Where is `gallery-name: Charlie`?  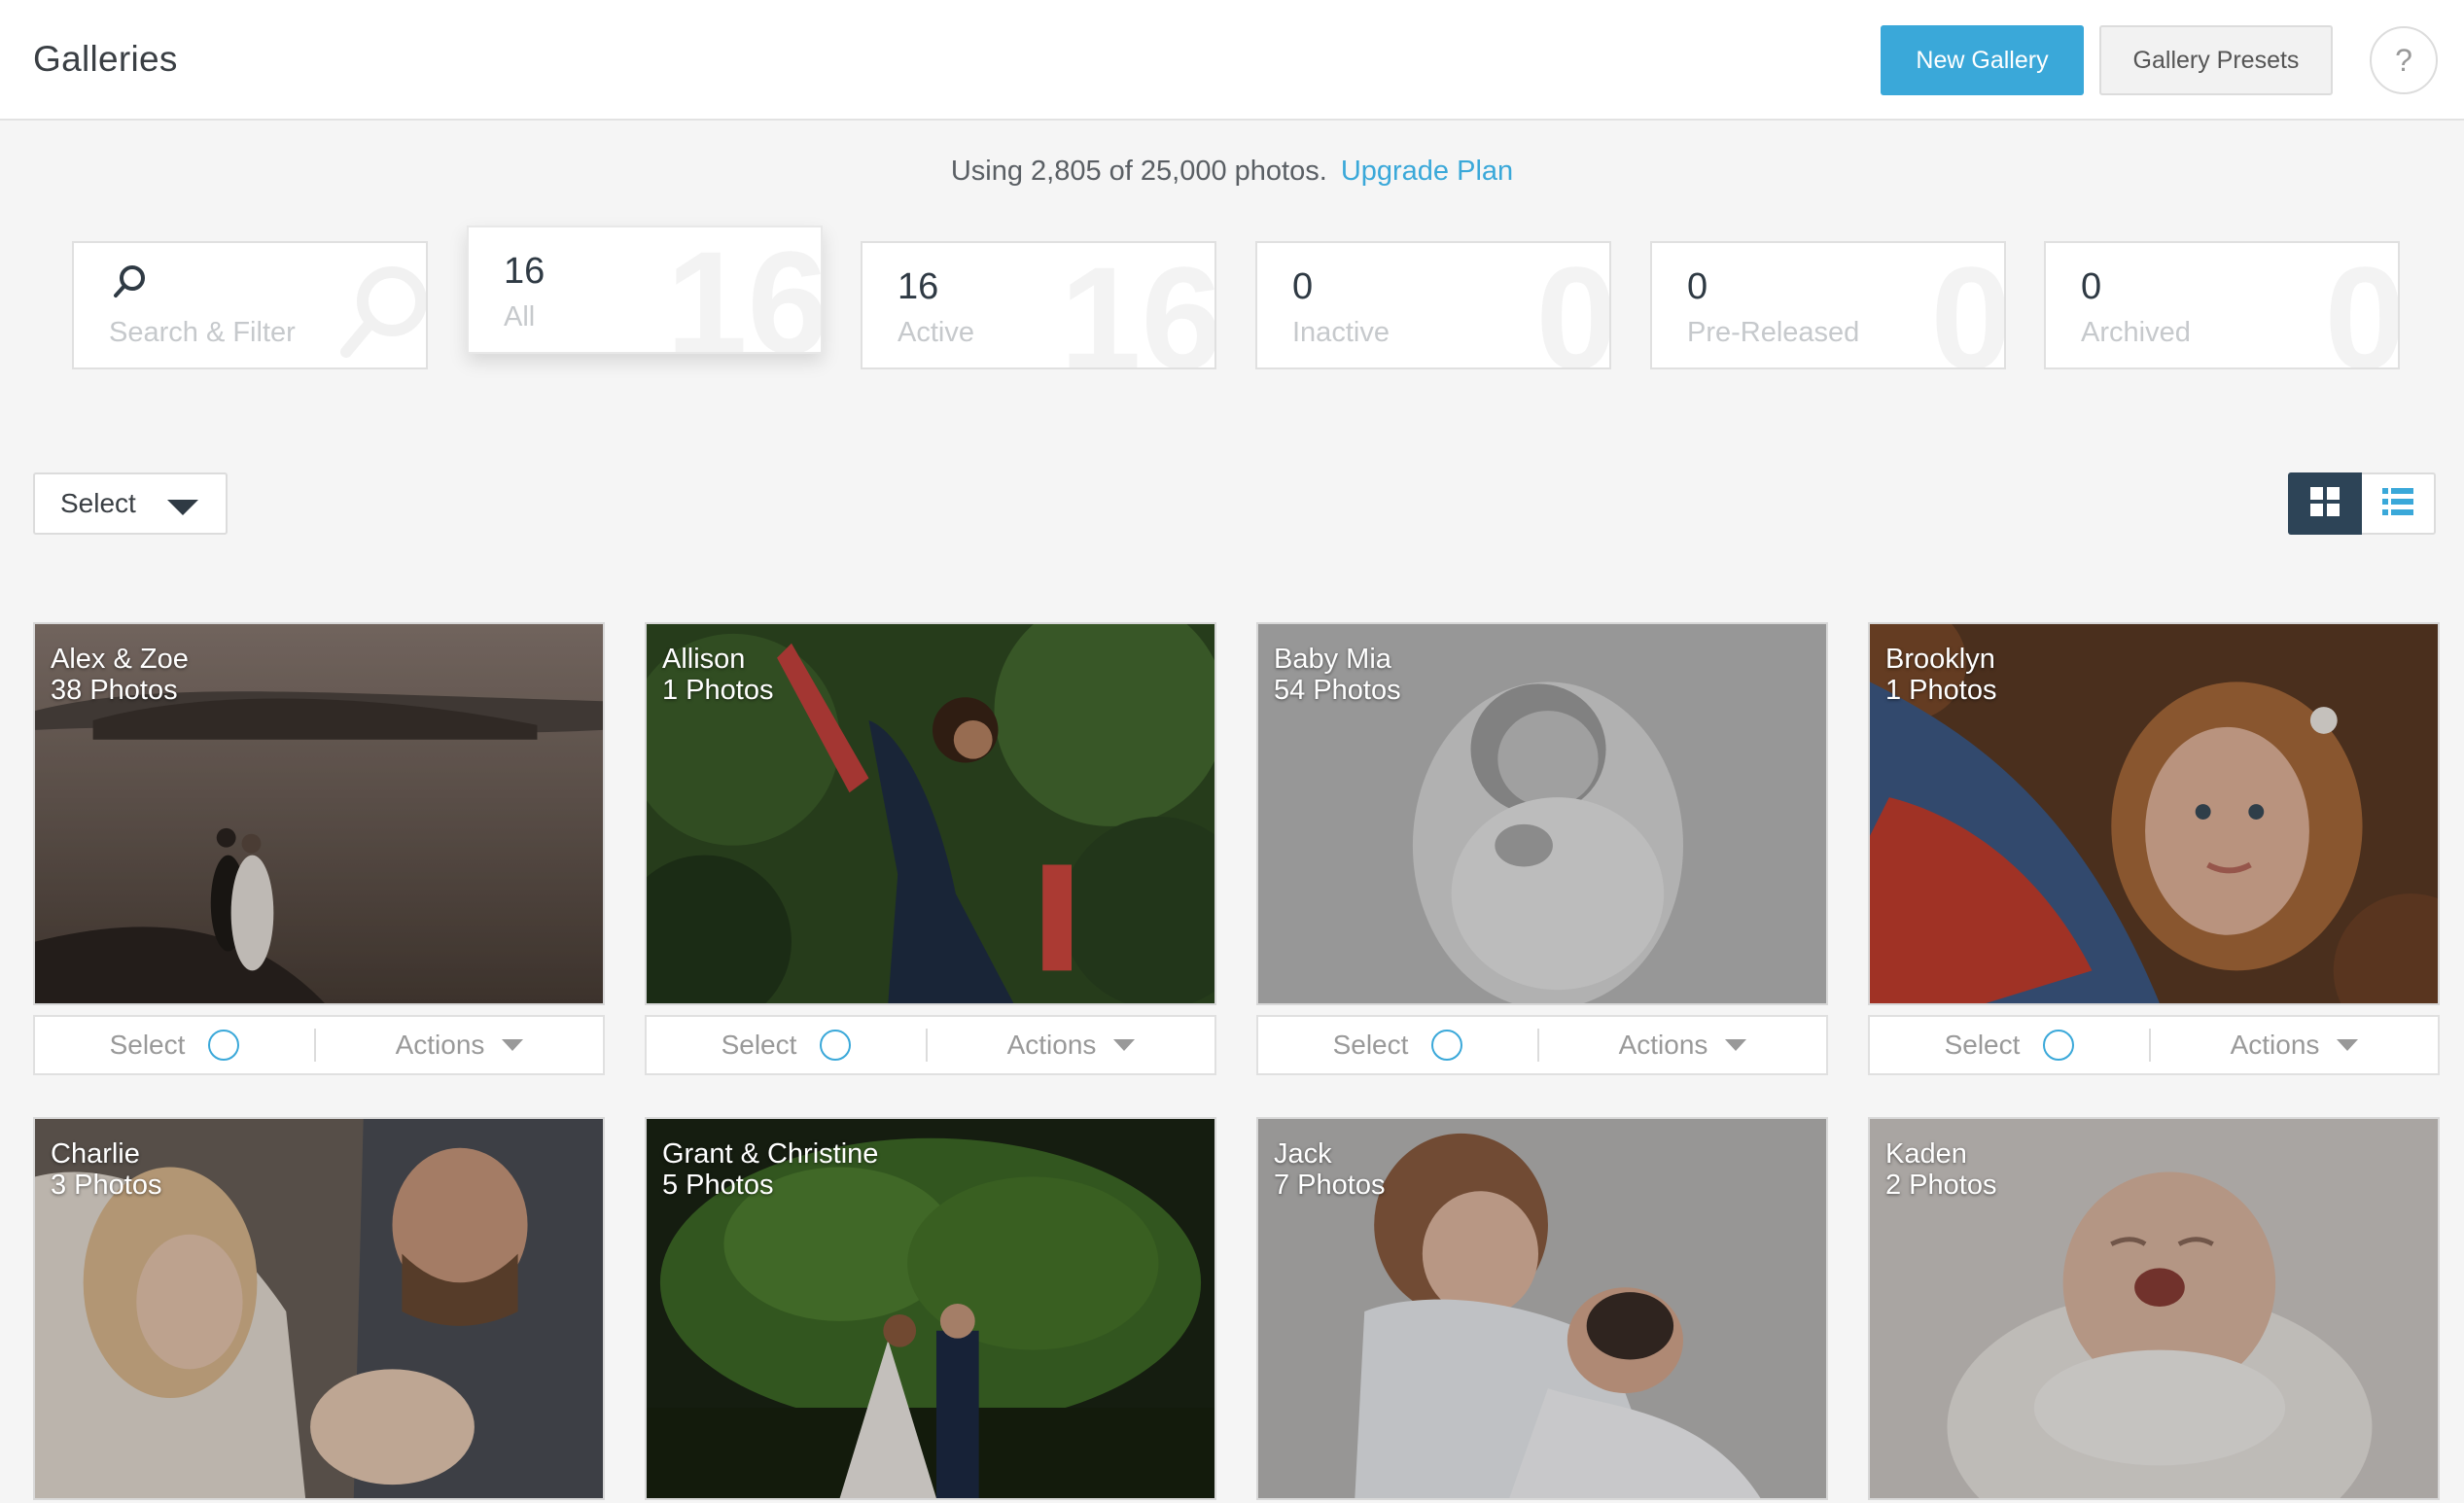 gallery-name: Charlie is located at coordinates (95, 1154).